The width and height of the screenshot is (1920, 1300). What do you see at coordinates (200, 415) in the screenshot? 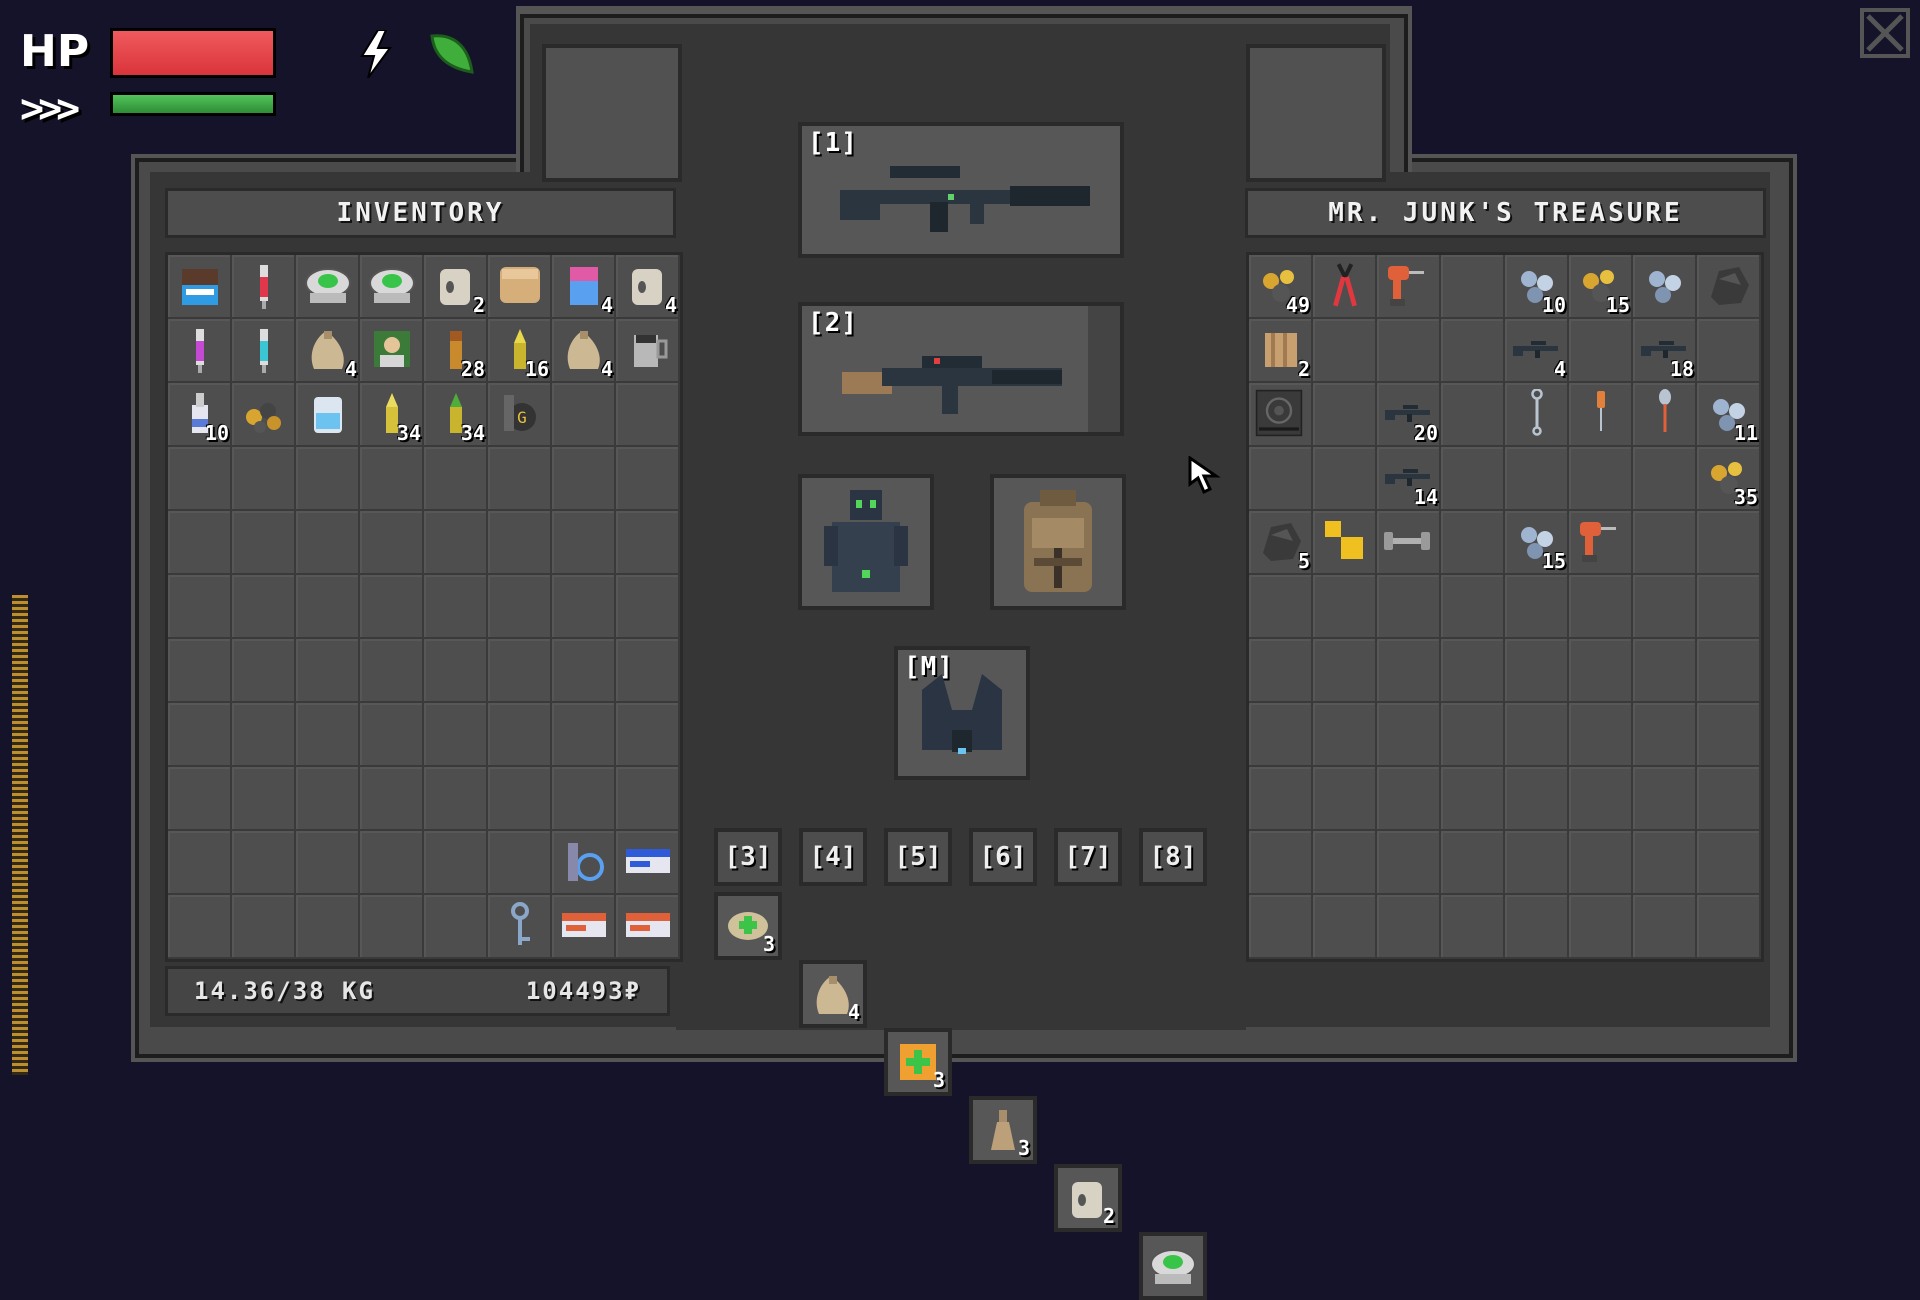
I see `inventory-cell: 10` at bounding box center [200, 415].